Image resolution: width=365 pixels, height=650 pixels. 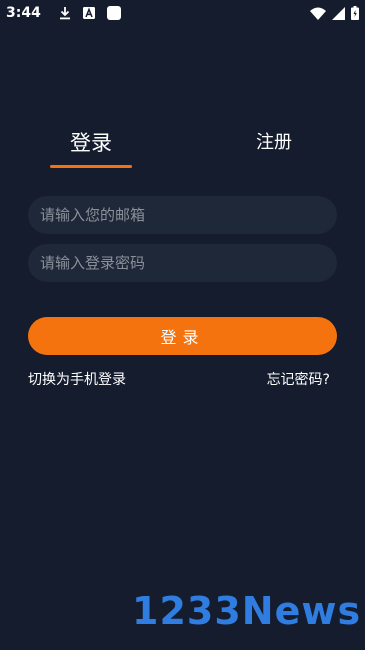 I want to click on status-icons-right, so click(x=334, y=13).